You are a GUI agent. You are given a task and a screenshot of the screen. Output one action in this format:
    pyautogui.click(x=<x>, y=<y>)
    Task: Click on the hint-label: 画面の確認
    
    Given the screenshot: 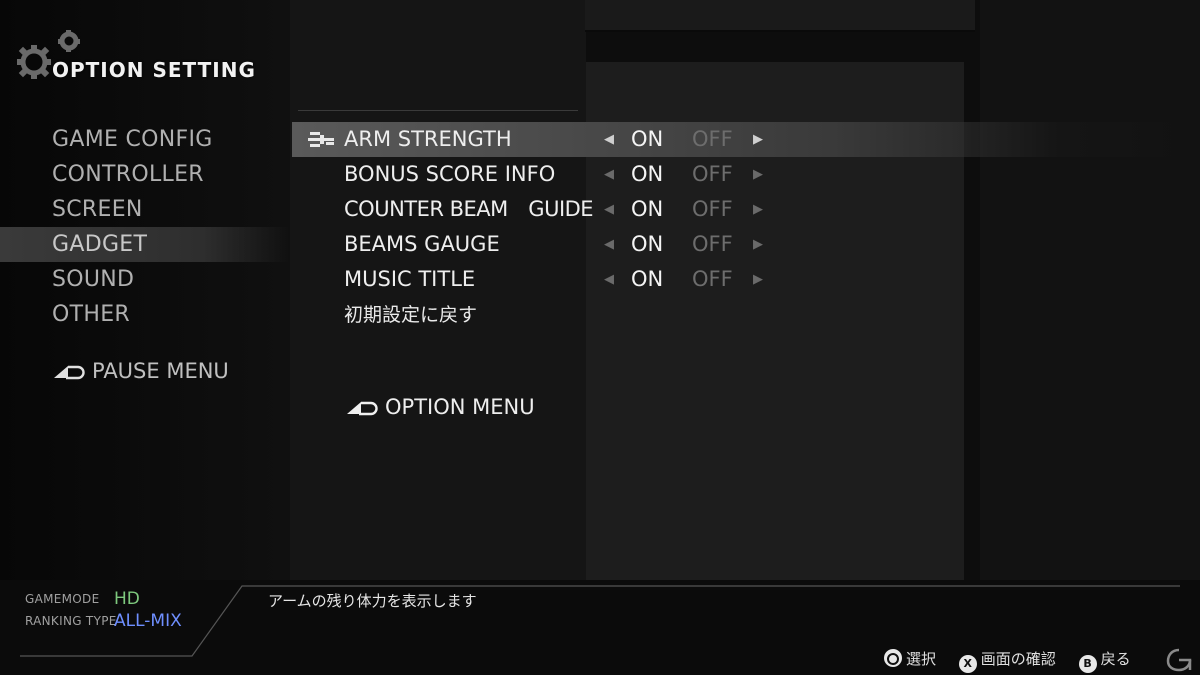 What is the action you would take?
    pyautogui.click(x=1018, y=659)
    